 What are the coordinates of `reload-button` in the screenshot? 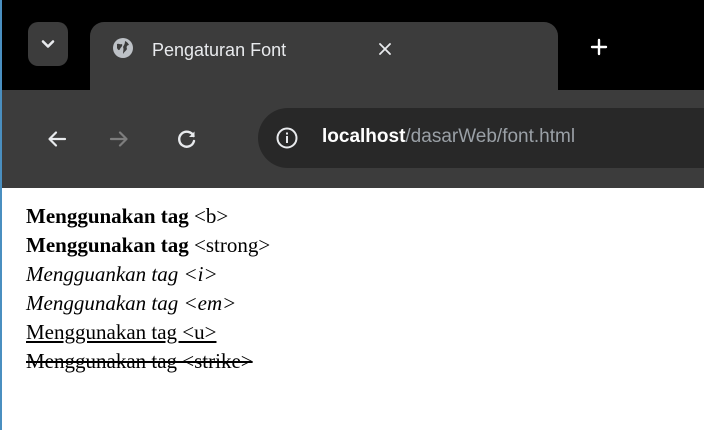 It's located at (187, 139).